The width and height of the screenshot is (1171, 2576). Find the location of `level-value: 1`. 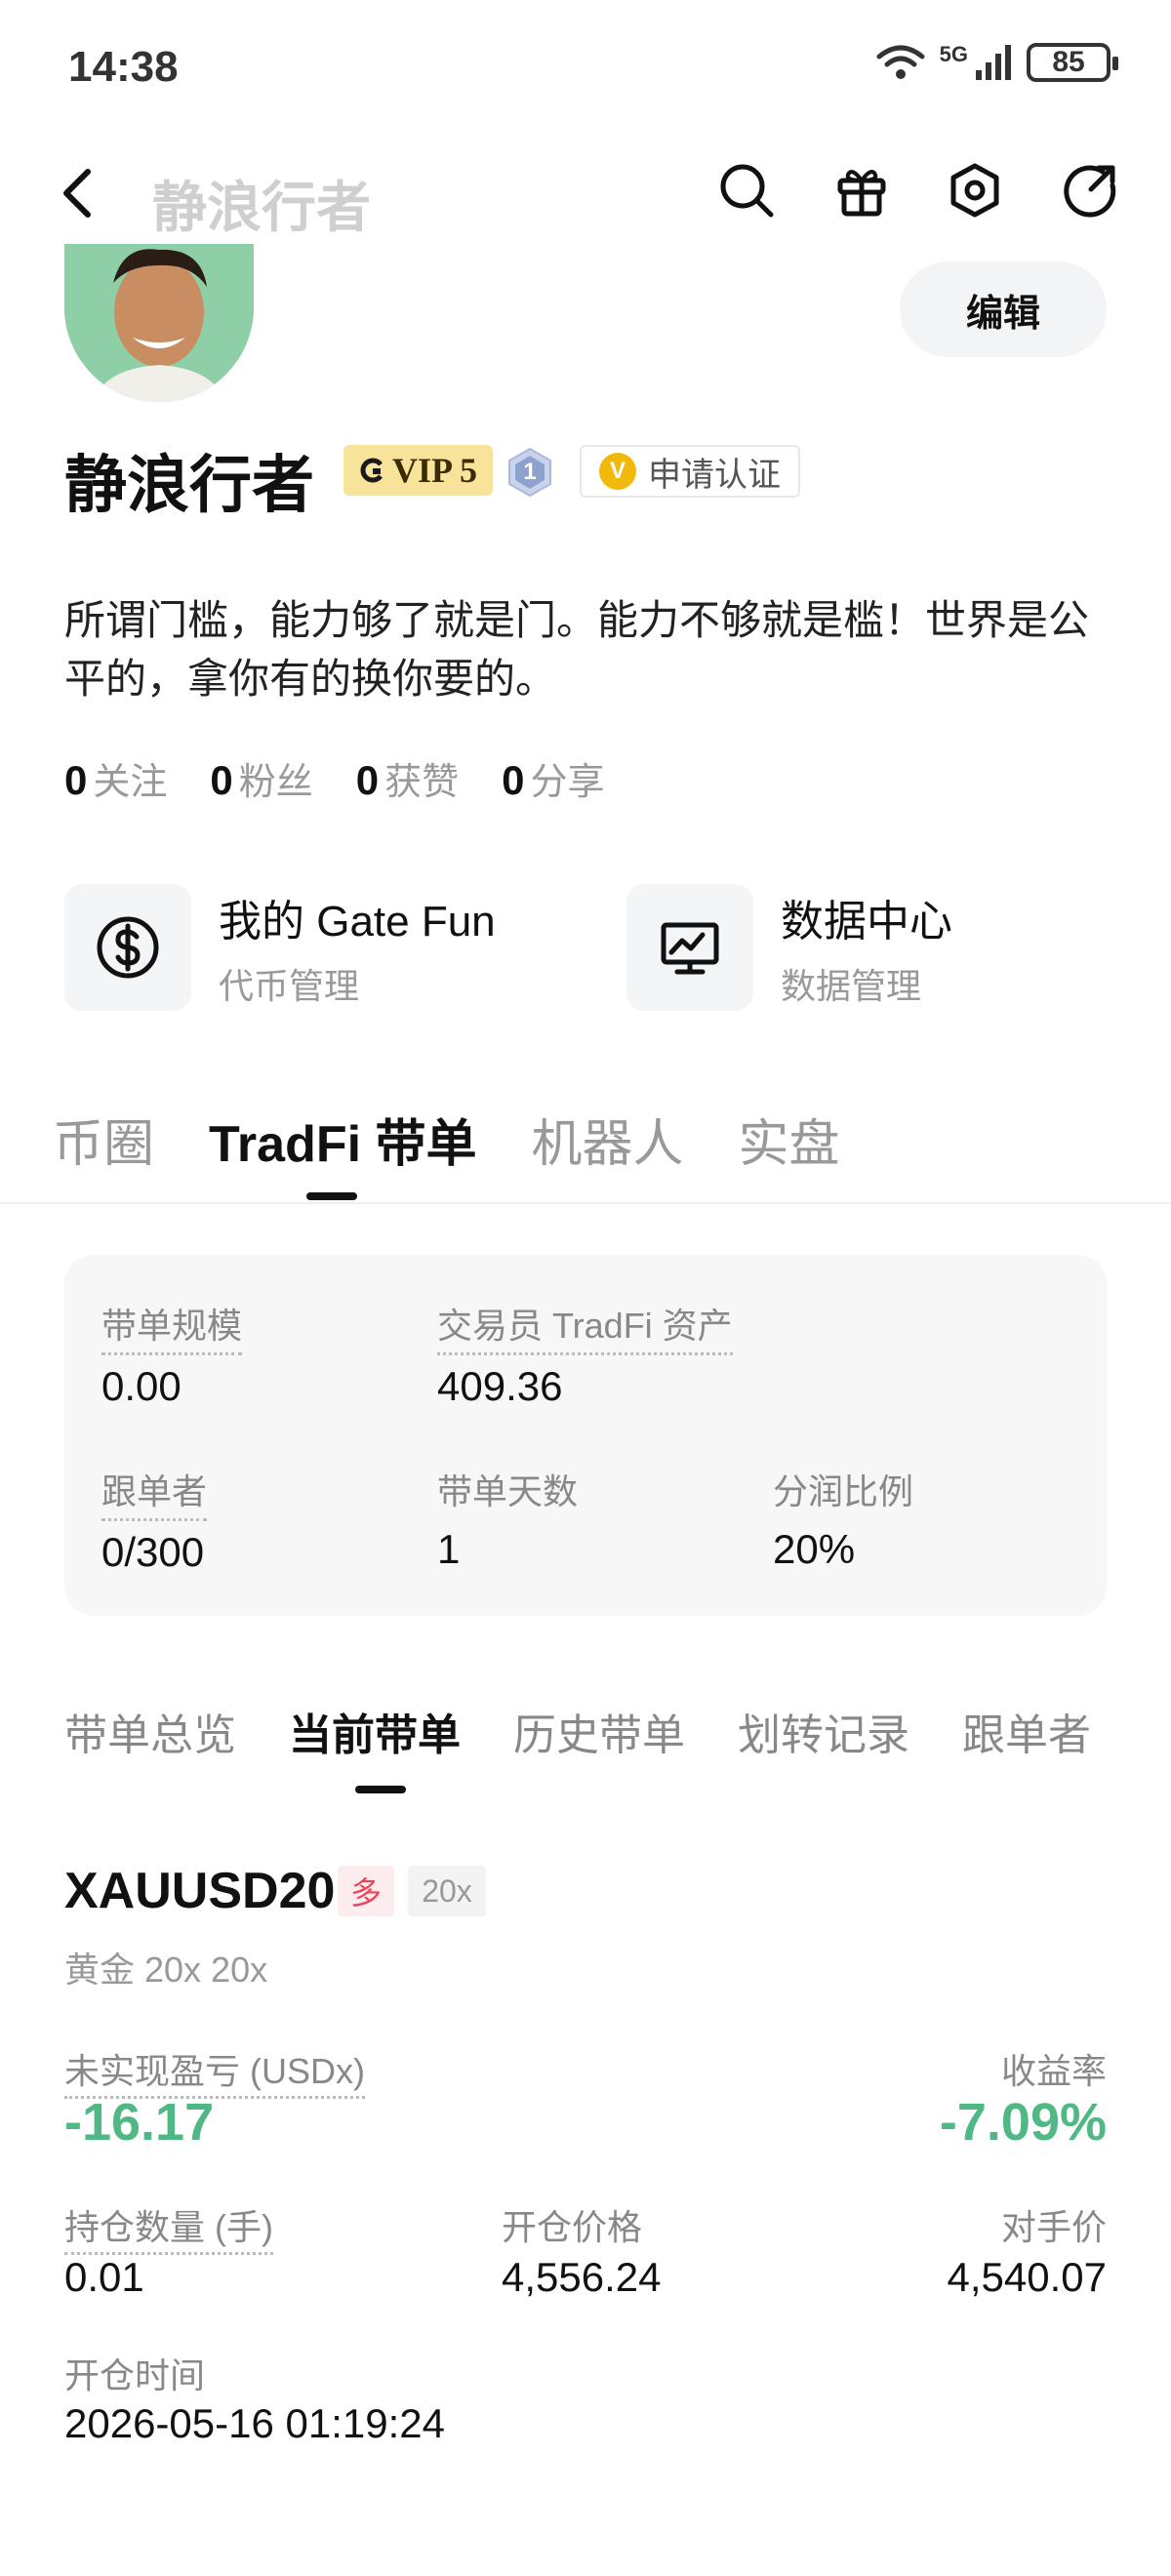

level-value: 1 is located at coordinates (530, 472).